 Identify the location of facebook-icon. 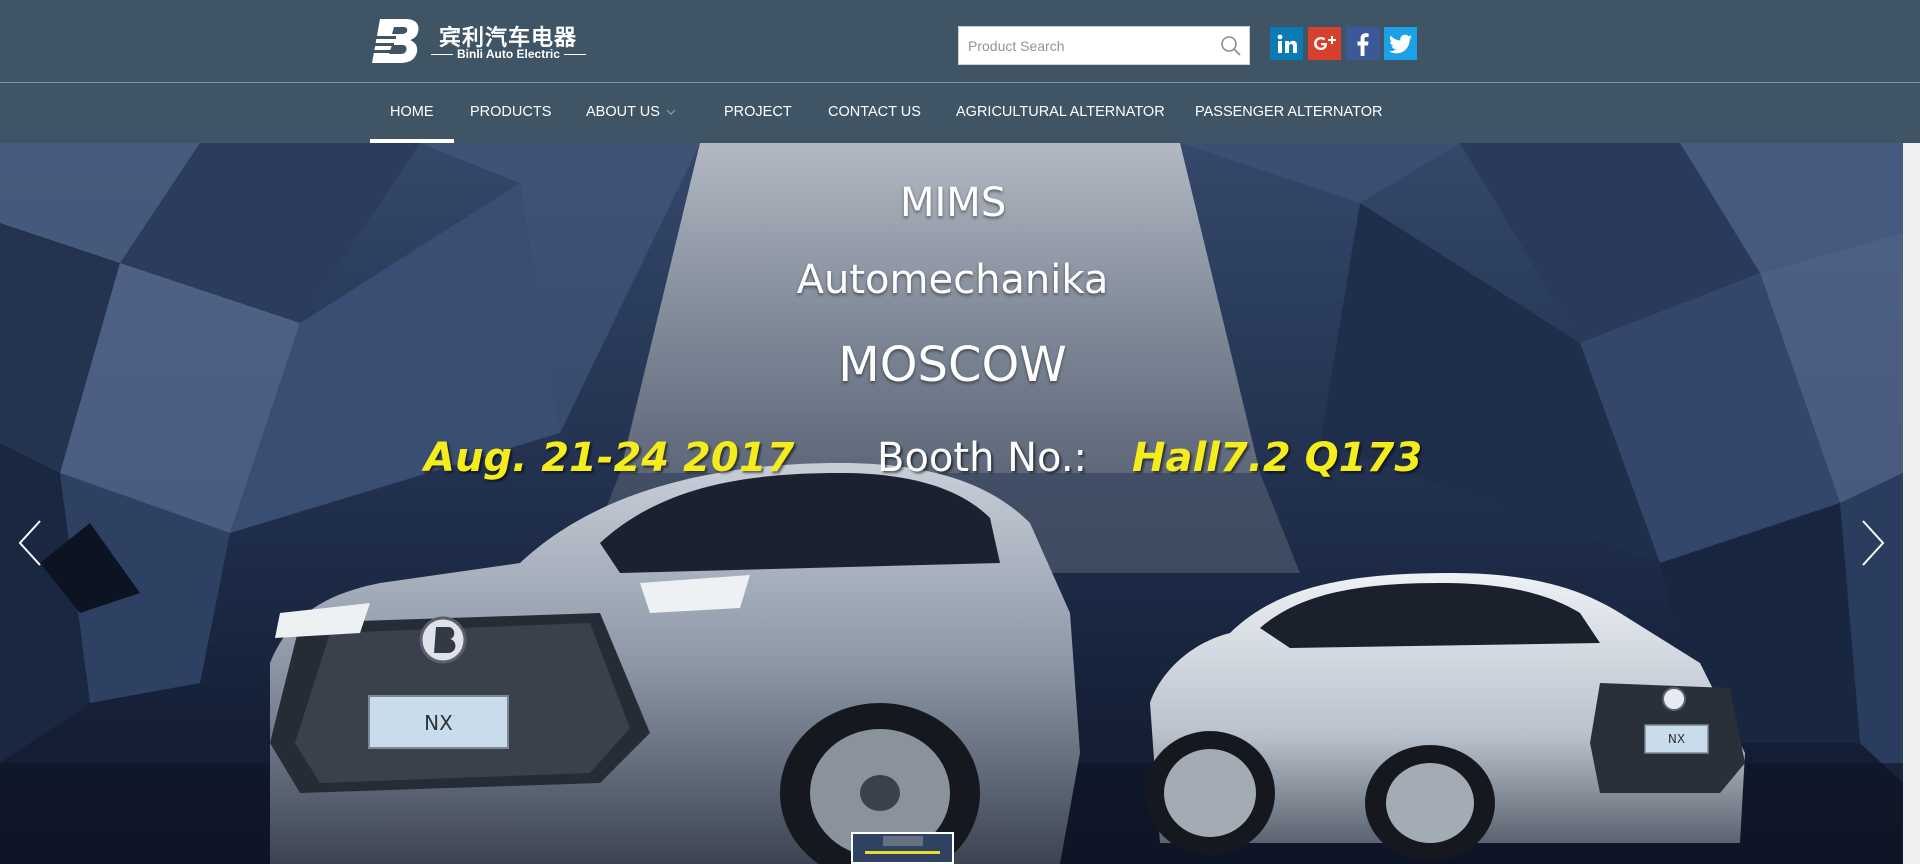
(1363, 43).